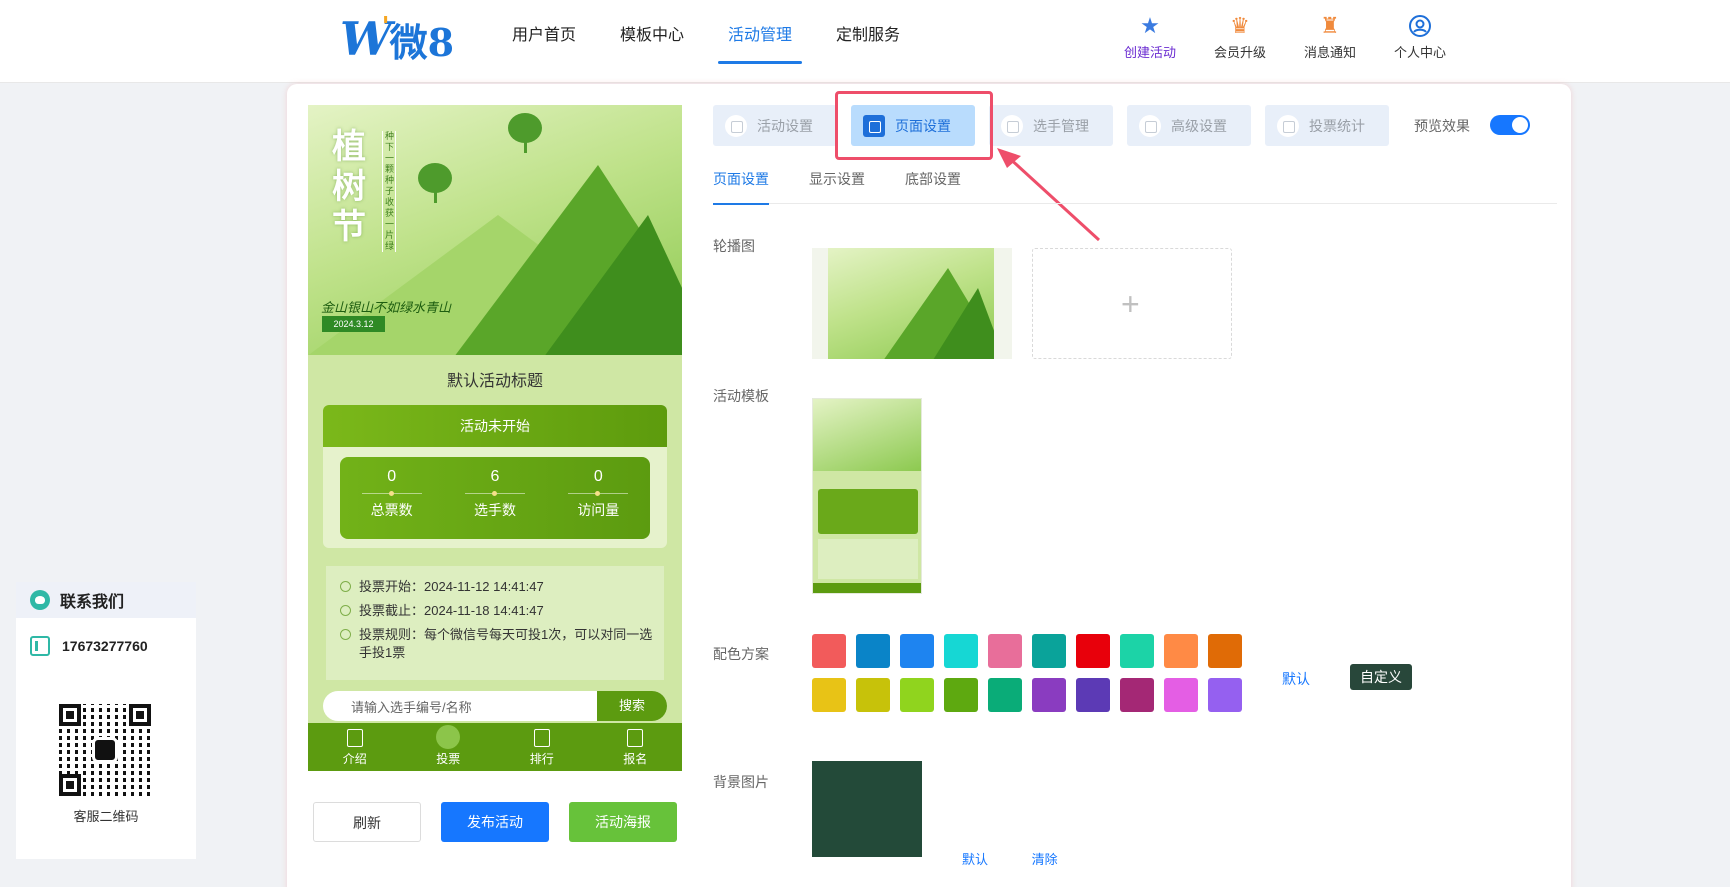 The width and height of the screenshot is (1730, 887). What do you see at coordinates (1032, 673) in the screenshot?
I see `color-swatches` at bounding box center [1032, 673].